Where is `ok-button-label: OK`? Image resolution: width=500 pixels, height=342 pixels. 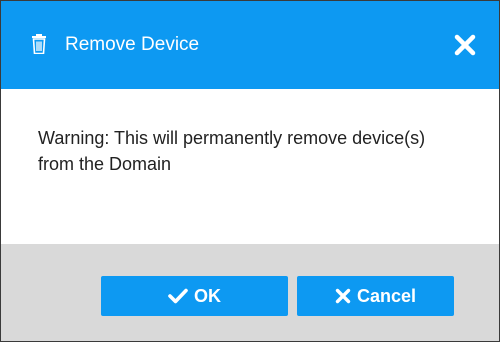 ok-button-label: OK is located at coordinates (207, 295).